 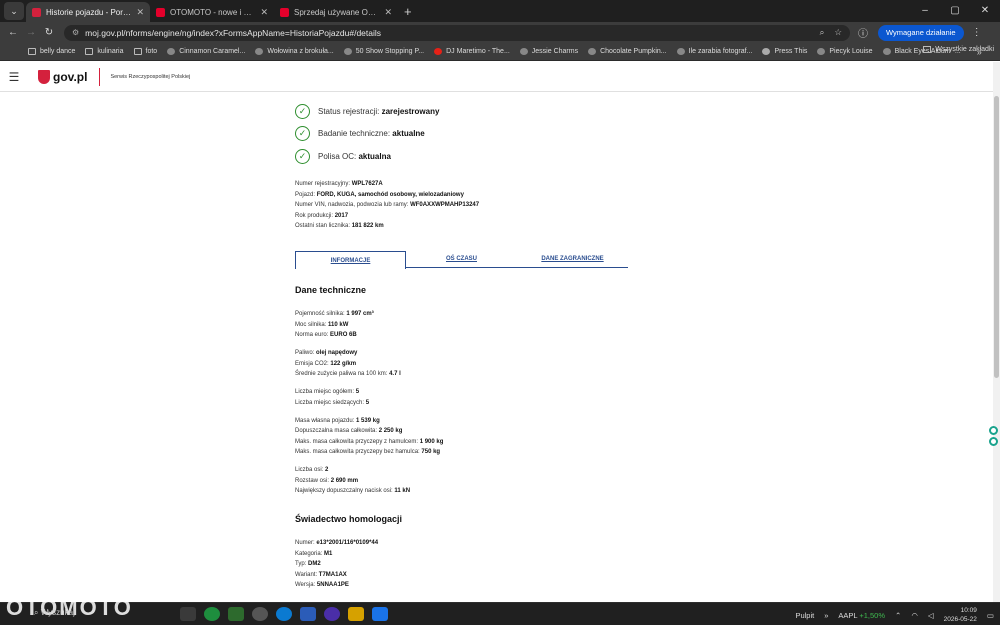 I want to click on volume-icon: ◁, so click(x=931, y=615).